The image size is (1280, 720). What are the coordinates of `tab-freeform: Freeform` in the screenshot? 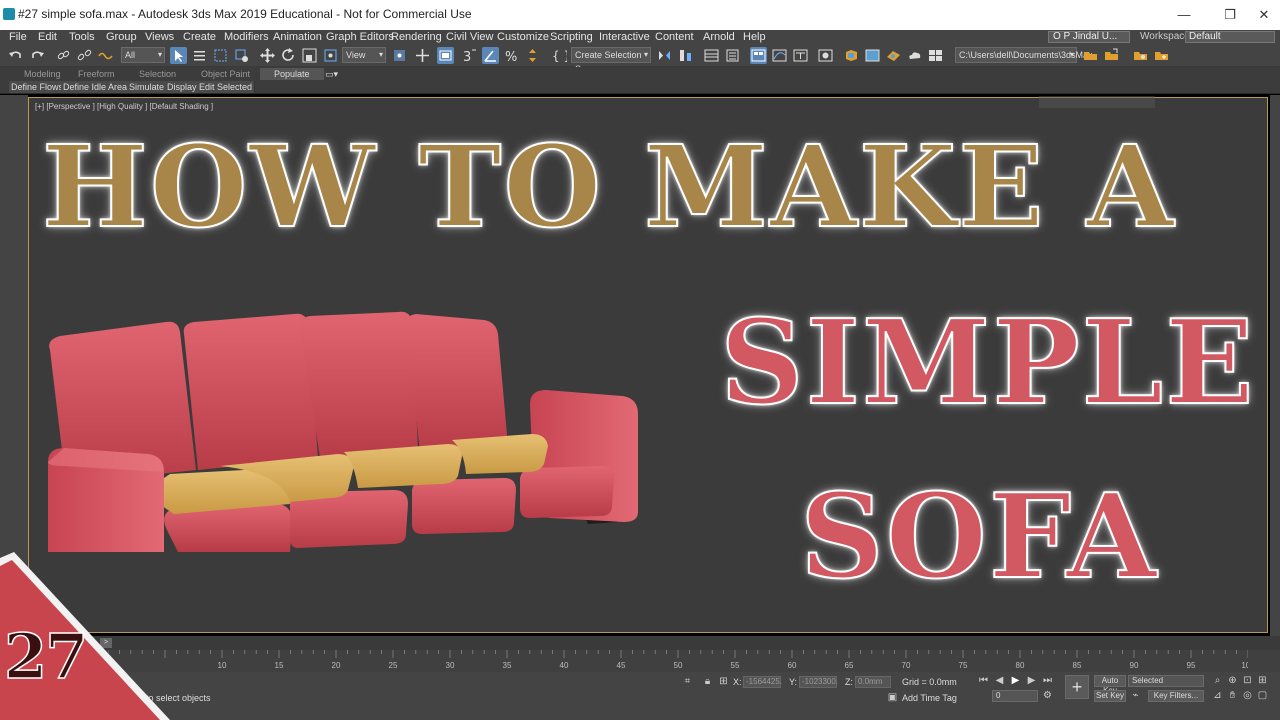 It's located at (96, 74).